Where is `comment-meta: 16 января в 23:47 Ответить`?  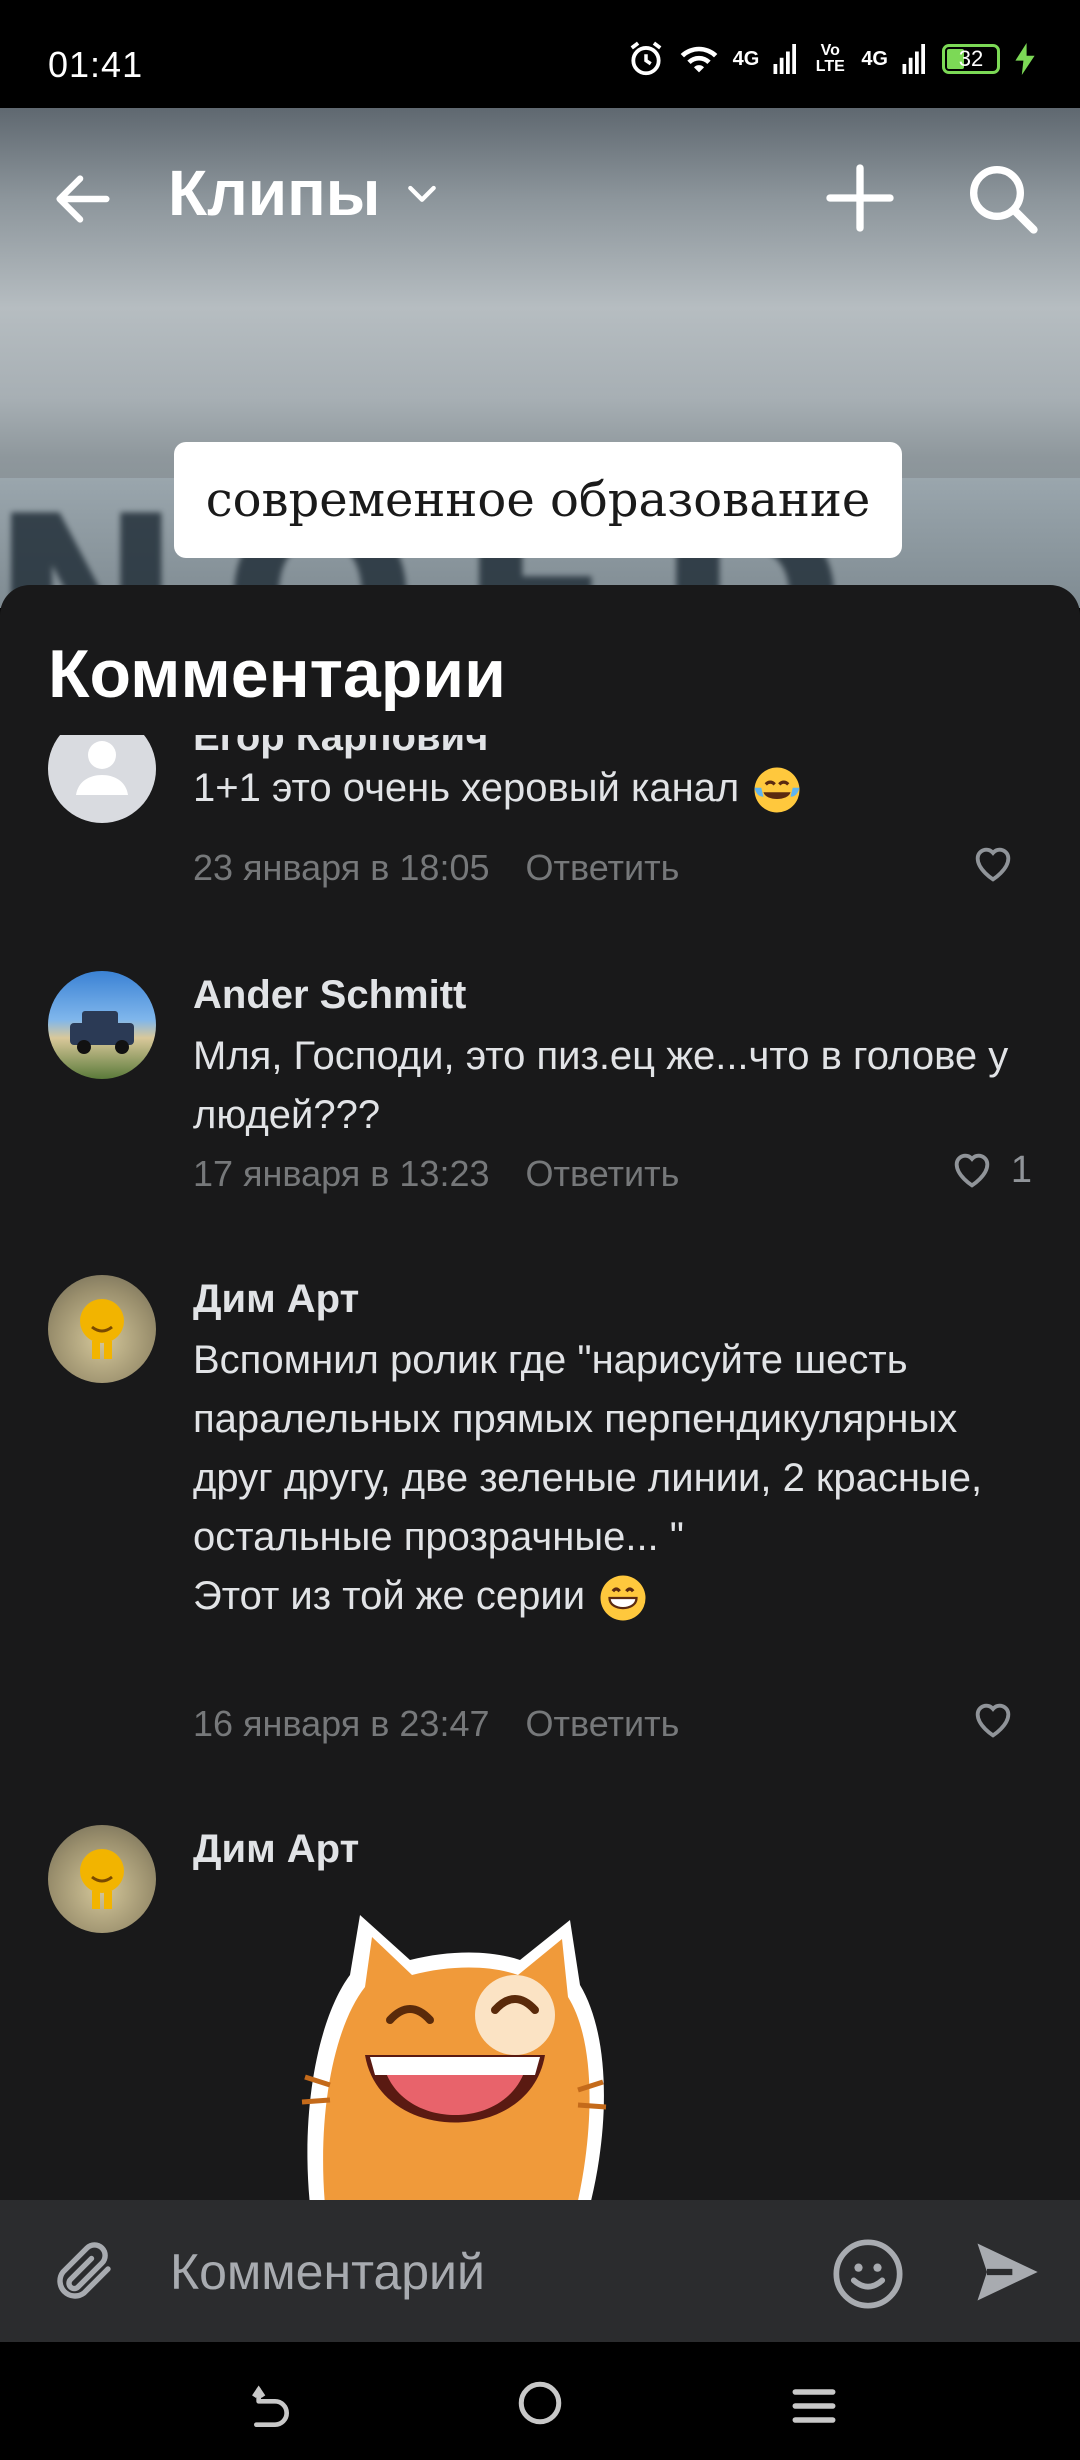 comment-meta: 16 января в 23:47 Ответить is located at coordinates (436, 1724).